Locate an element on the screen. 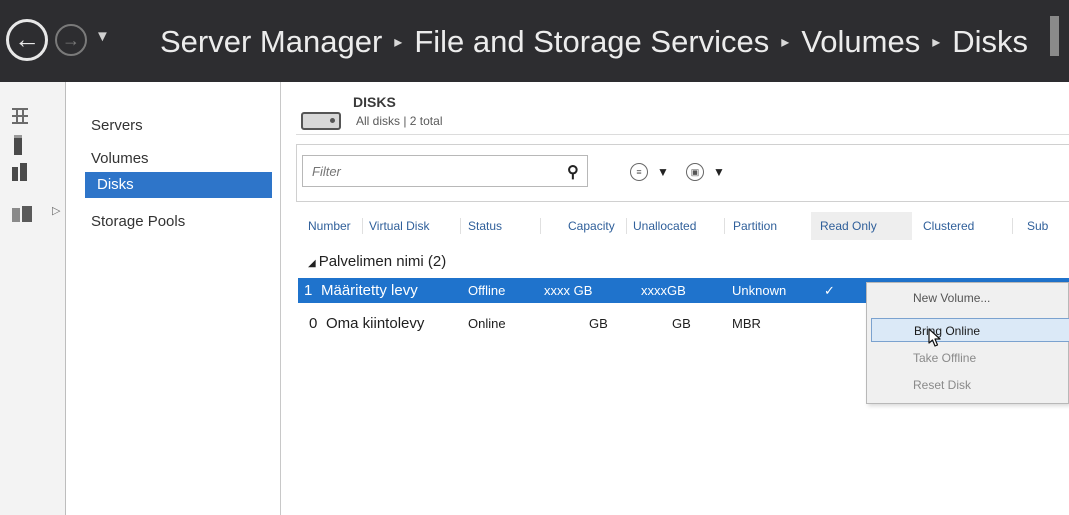  collapse-triangle-icon: ◢ is located at coordinates (312, 263).